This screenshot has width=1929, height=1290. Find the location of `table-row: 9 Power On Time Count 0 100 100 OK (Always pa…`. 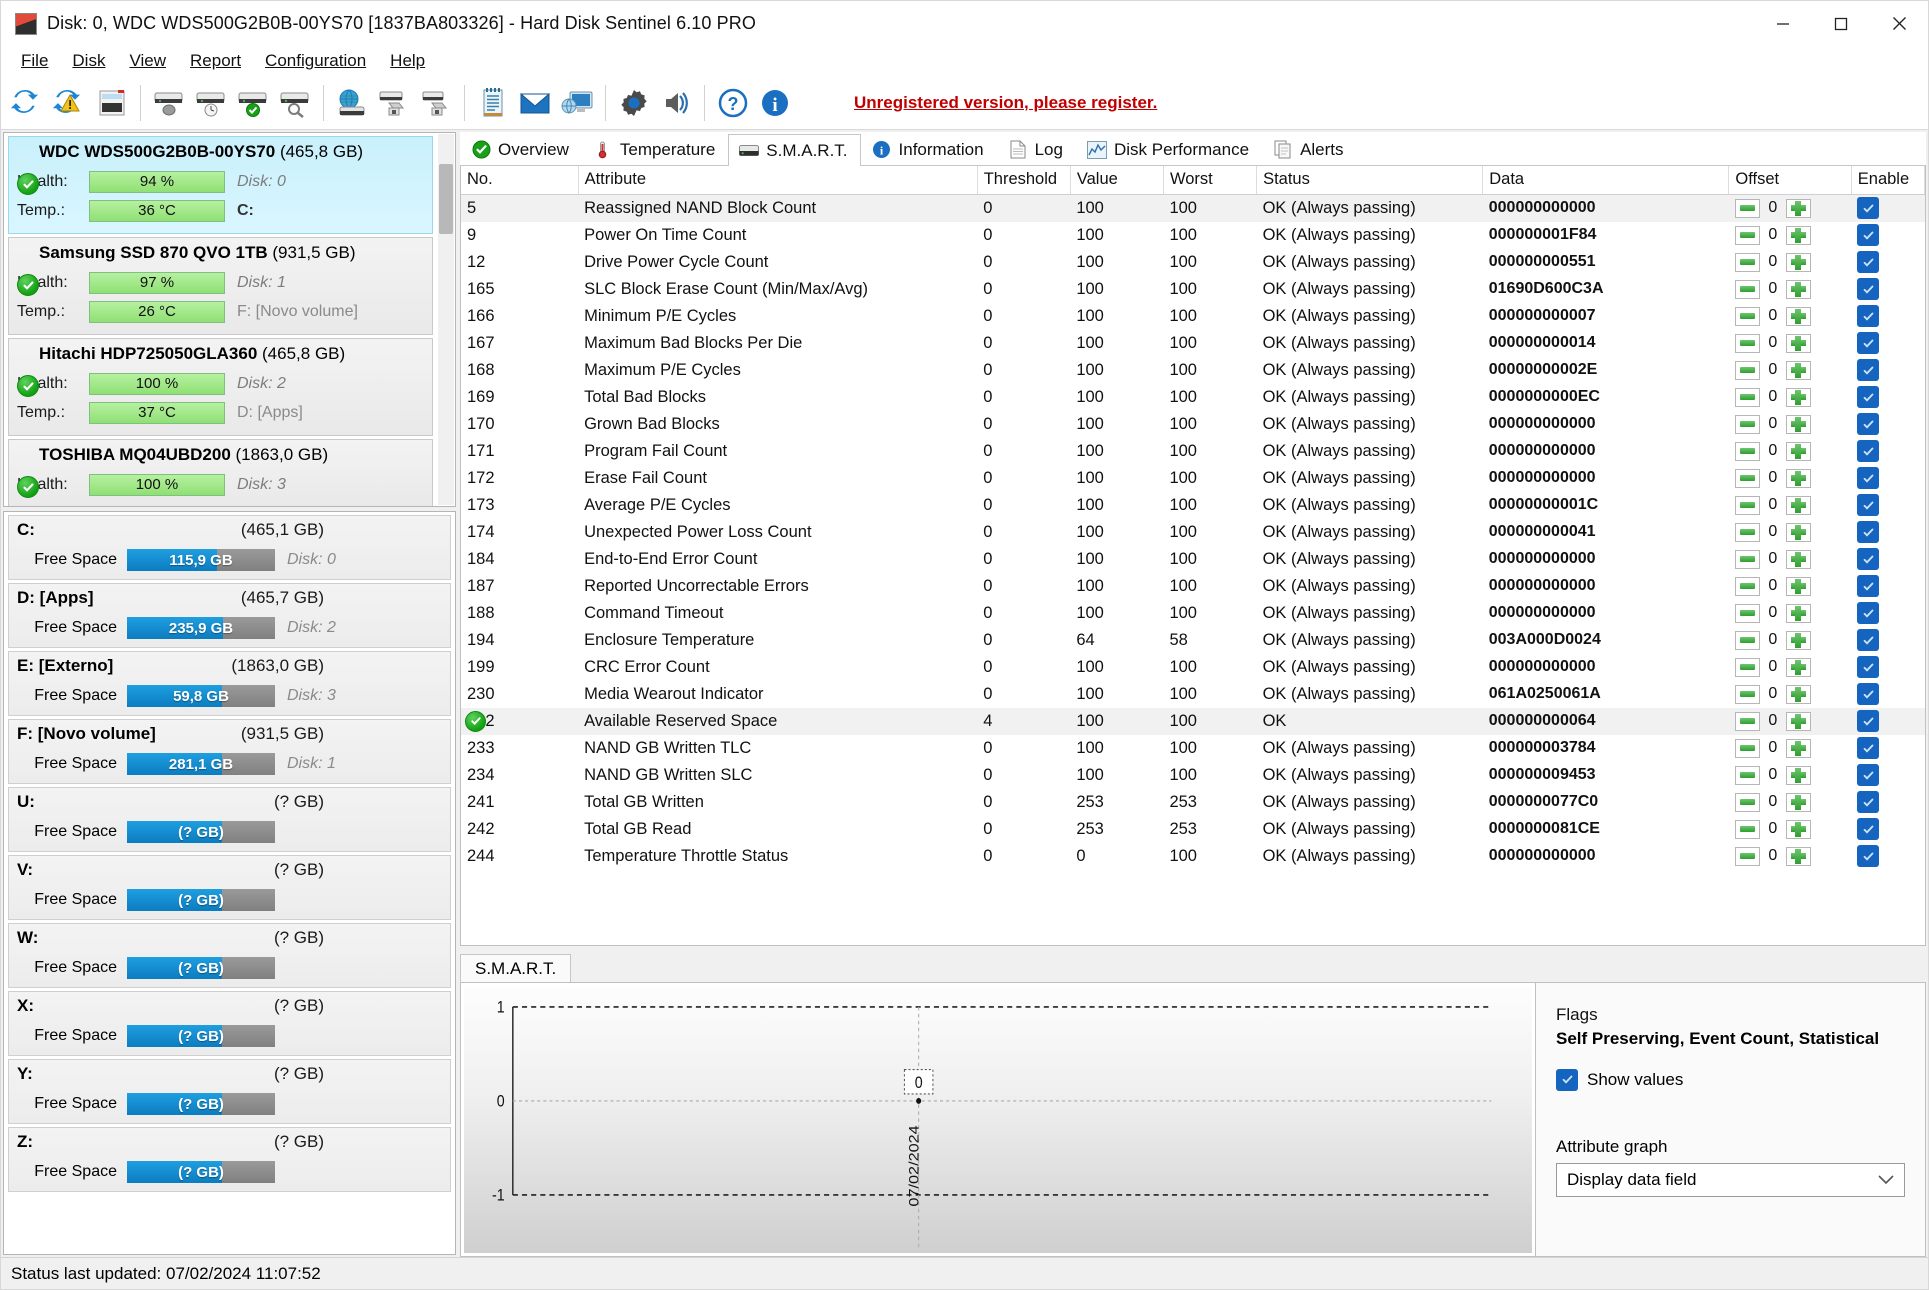

table-row: 9 Power On Time Count 0 100 100 OK (Always pa… is located at coordinates (1193, 235).